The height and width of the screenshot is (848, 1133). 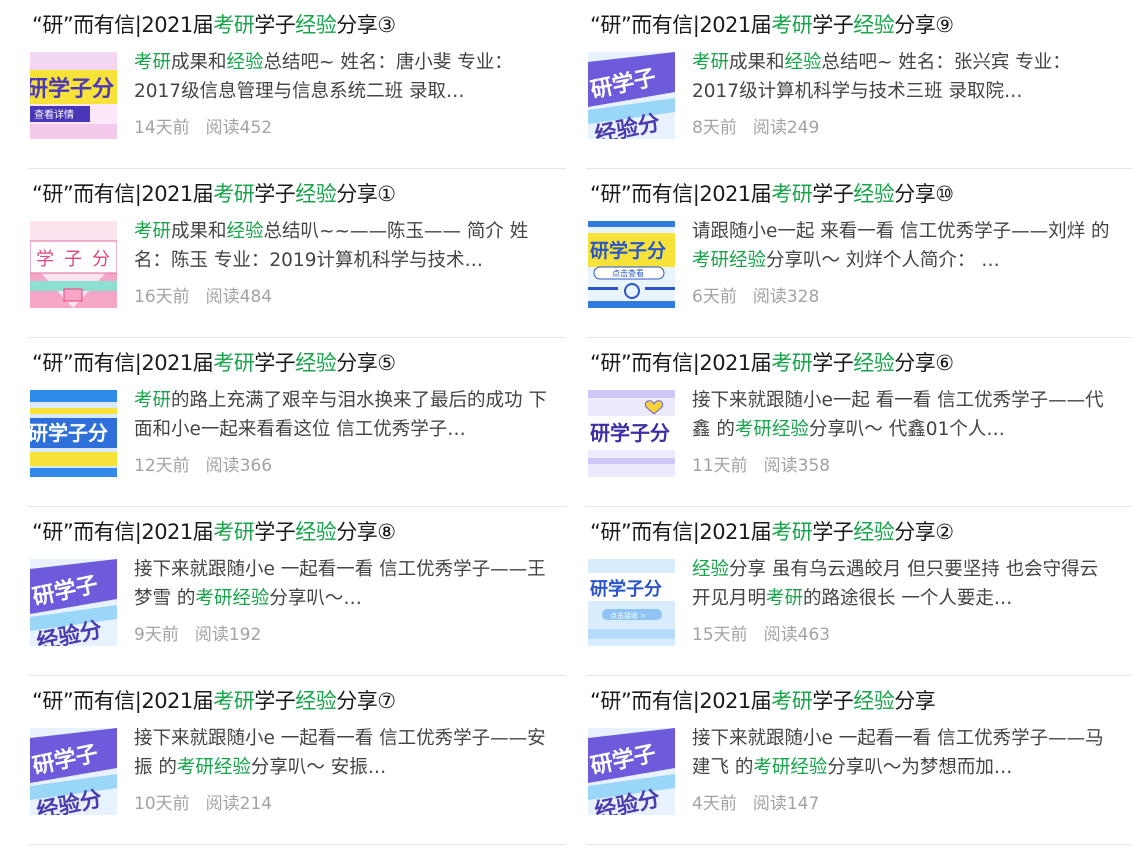 What do you see at coordinates (944, 363) in the screenshot?
I see `article-number: ⑥` at bounding box center [944, 363].